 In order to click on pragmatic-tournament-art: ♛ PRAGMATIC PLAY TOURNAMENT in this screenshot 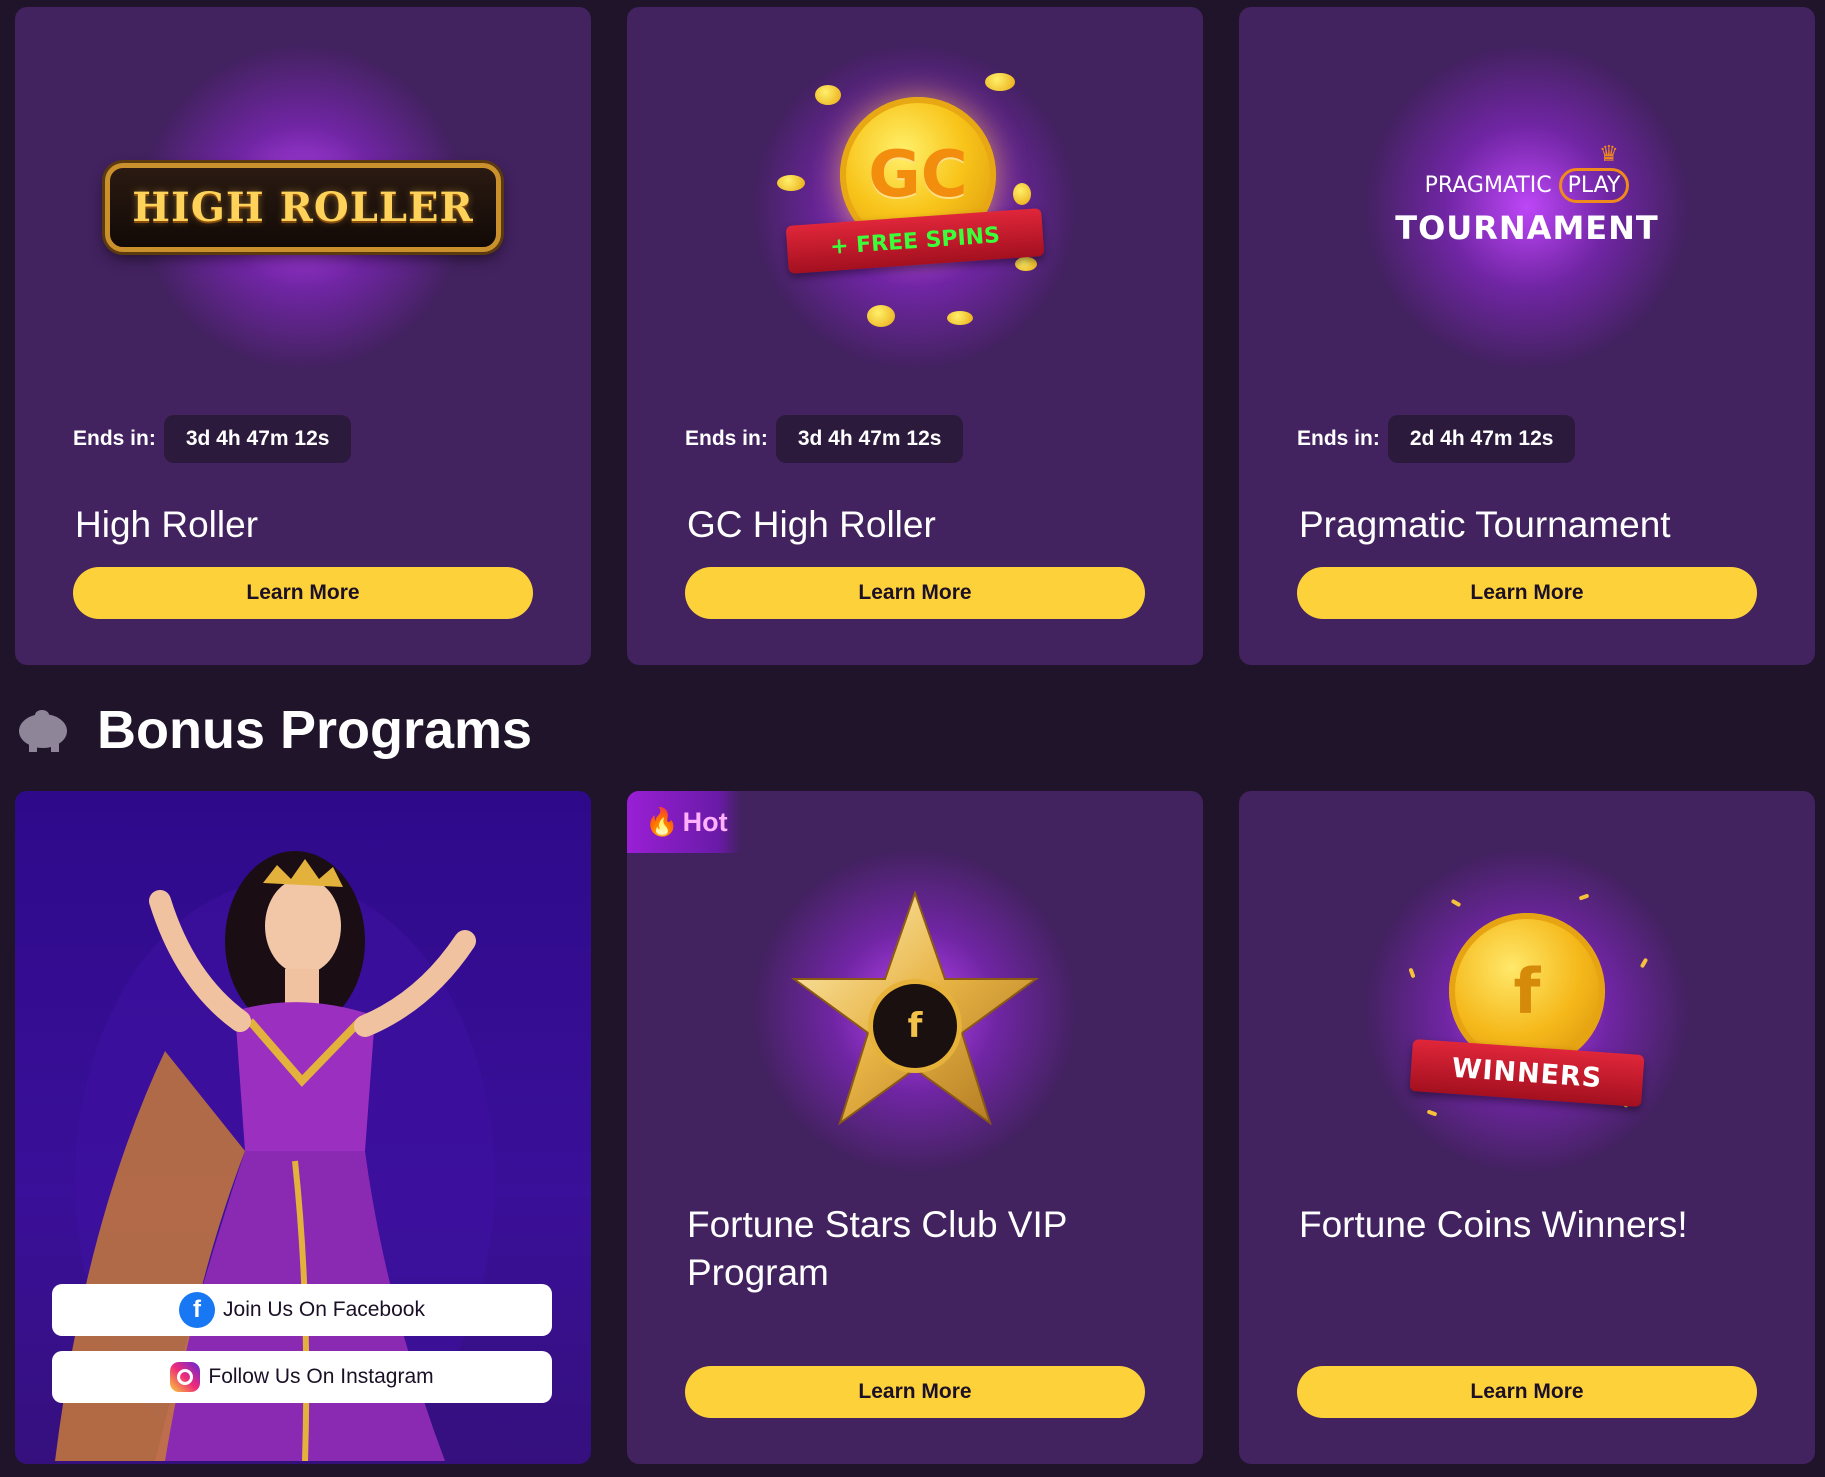, I will do `click(1527, 207)`.